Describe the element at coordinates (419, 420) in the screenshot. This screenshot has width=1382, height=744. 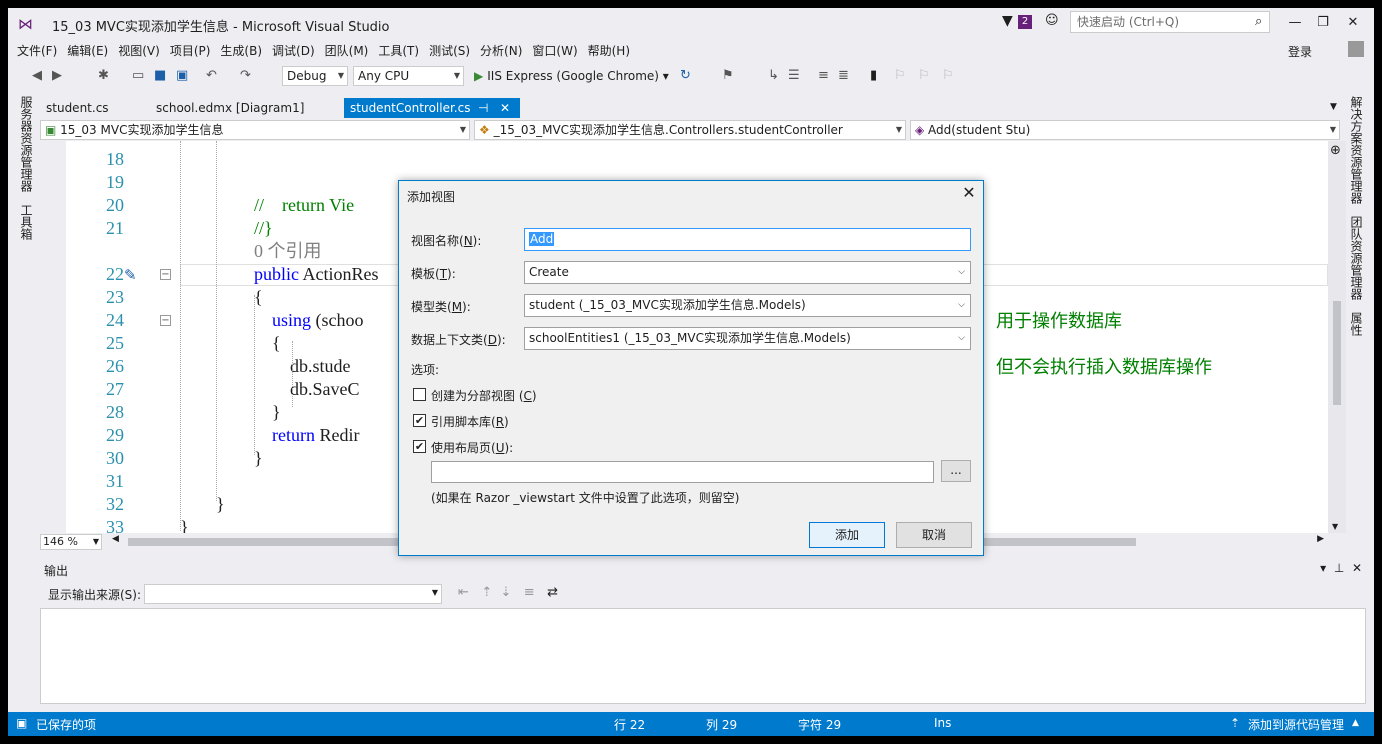
I see `reference-scripts-checkbox: ✔` at that location.